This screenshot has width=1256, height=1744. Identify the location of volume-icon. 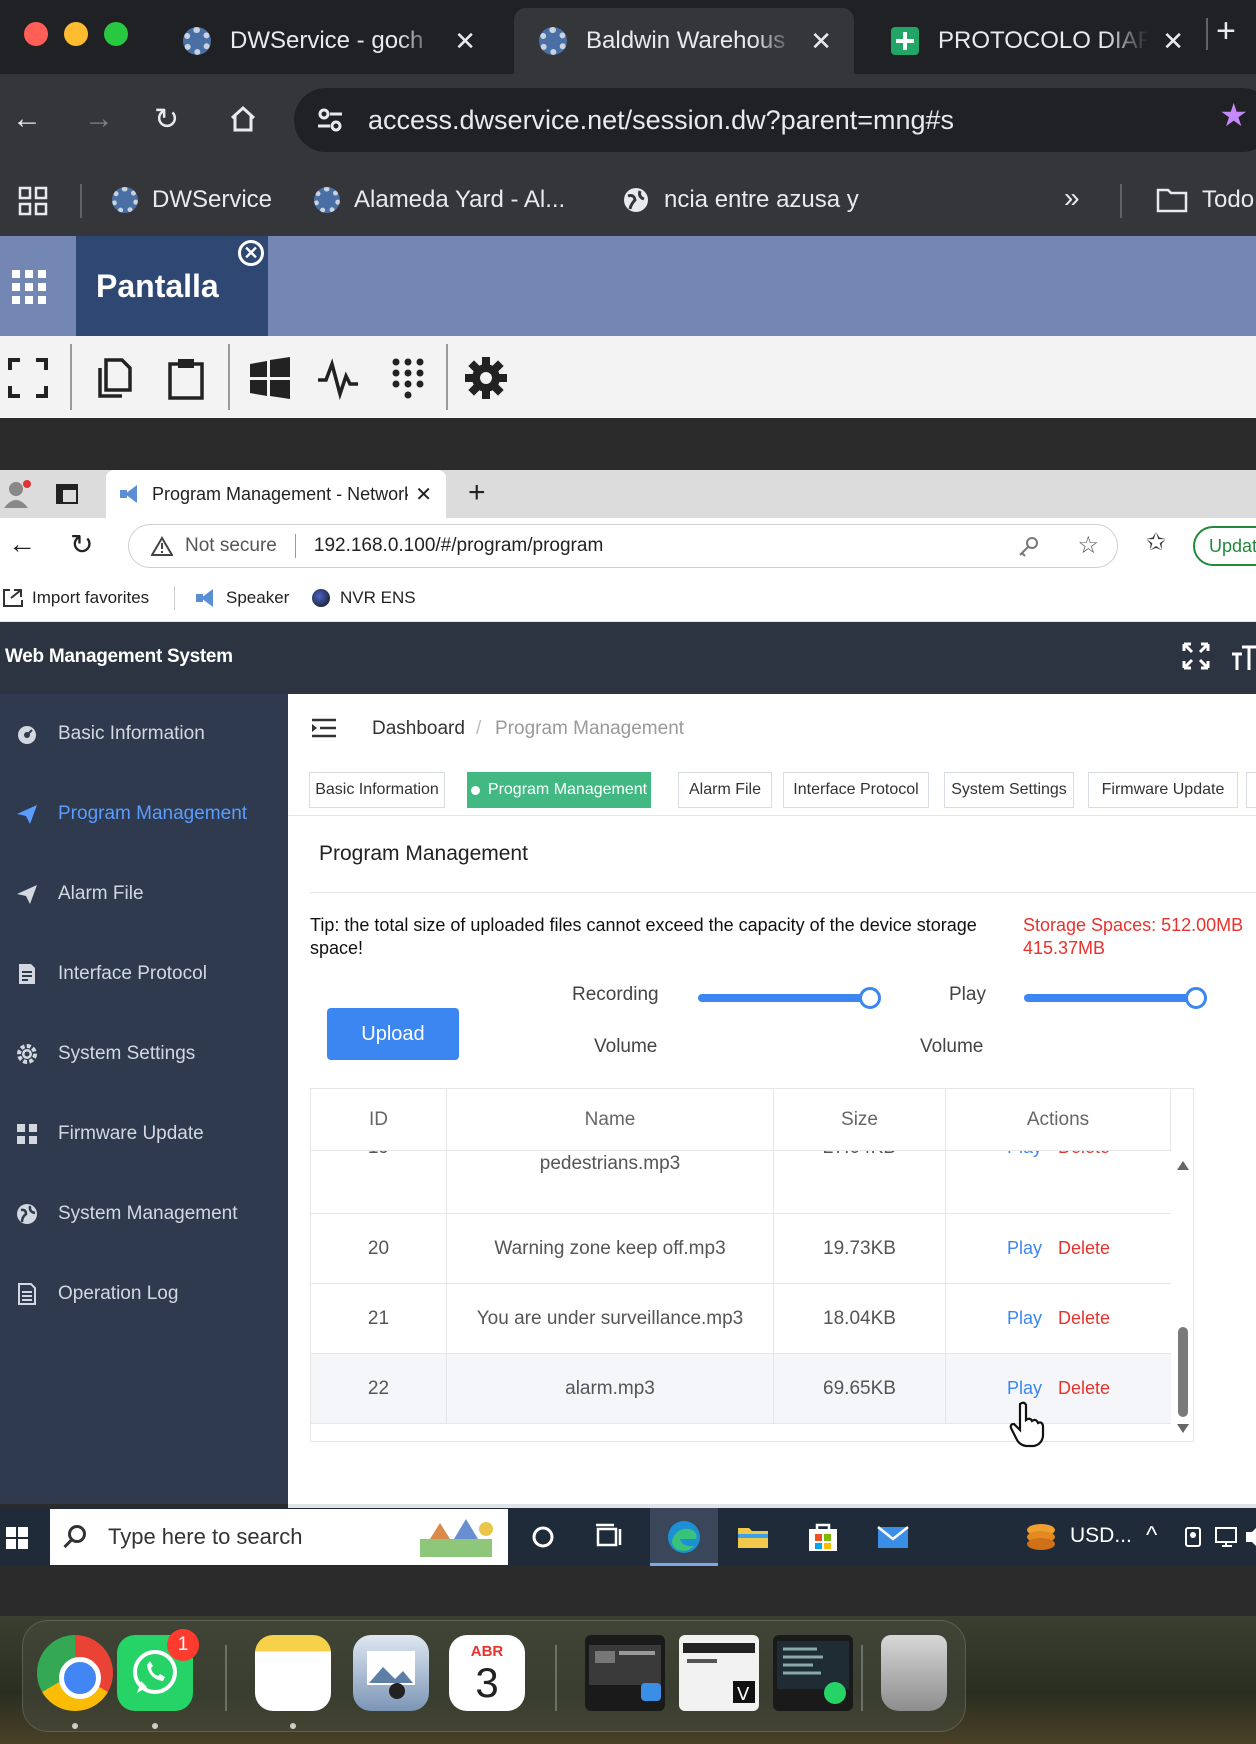
(1251, 1537).